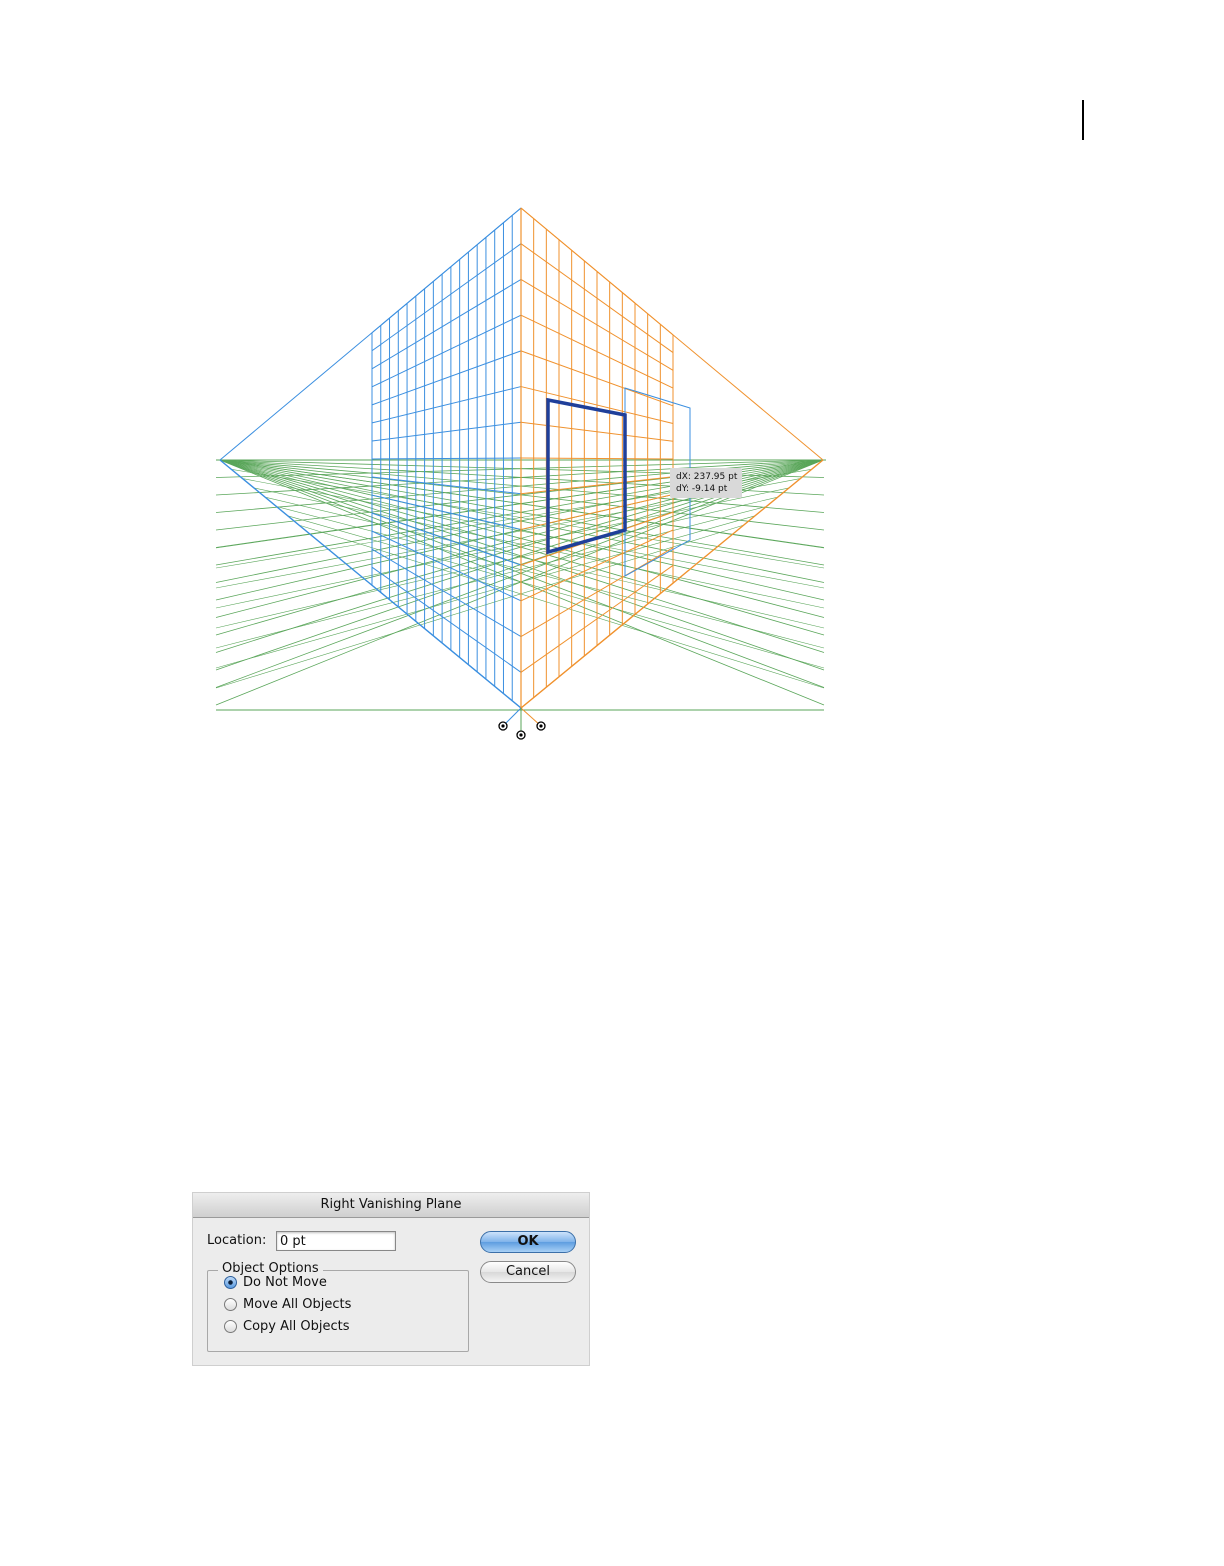  What do you see at coordinates (285, 1282) in the screenshot?
I see `radio-label: Do Not Move` at bounding box center [285, 1282].